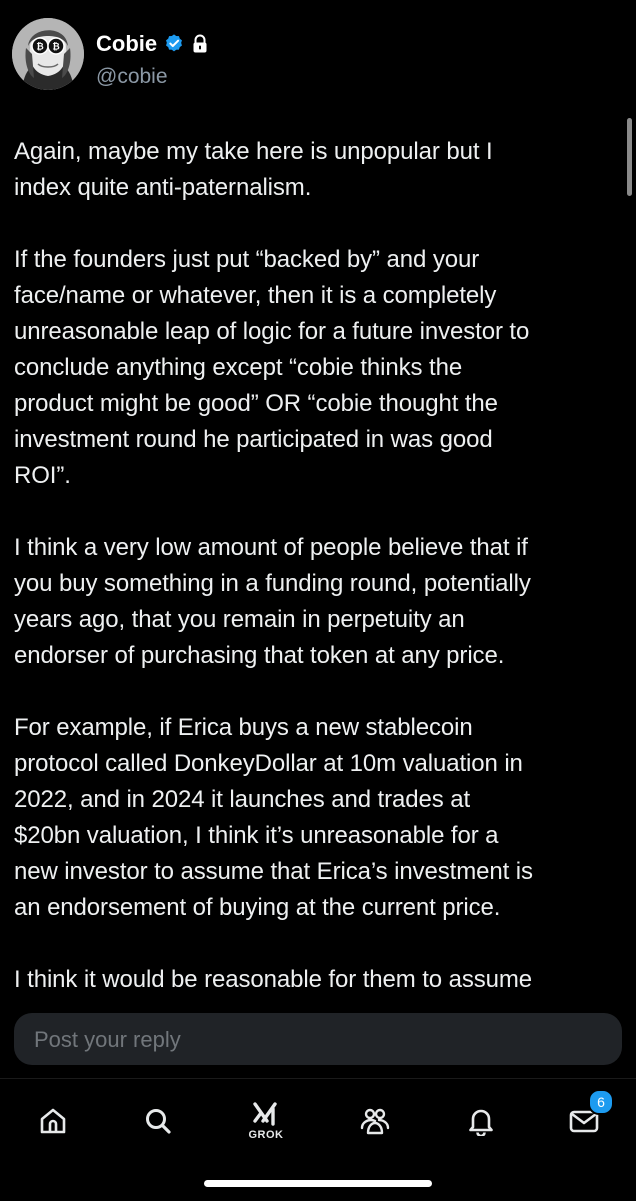 The image size is (636, 1201). Describe the element at coordinates (601, 1102) in the screenshot. I see `messages-badge: 6` at that location.